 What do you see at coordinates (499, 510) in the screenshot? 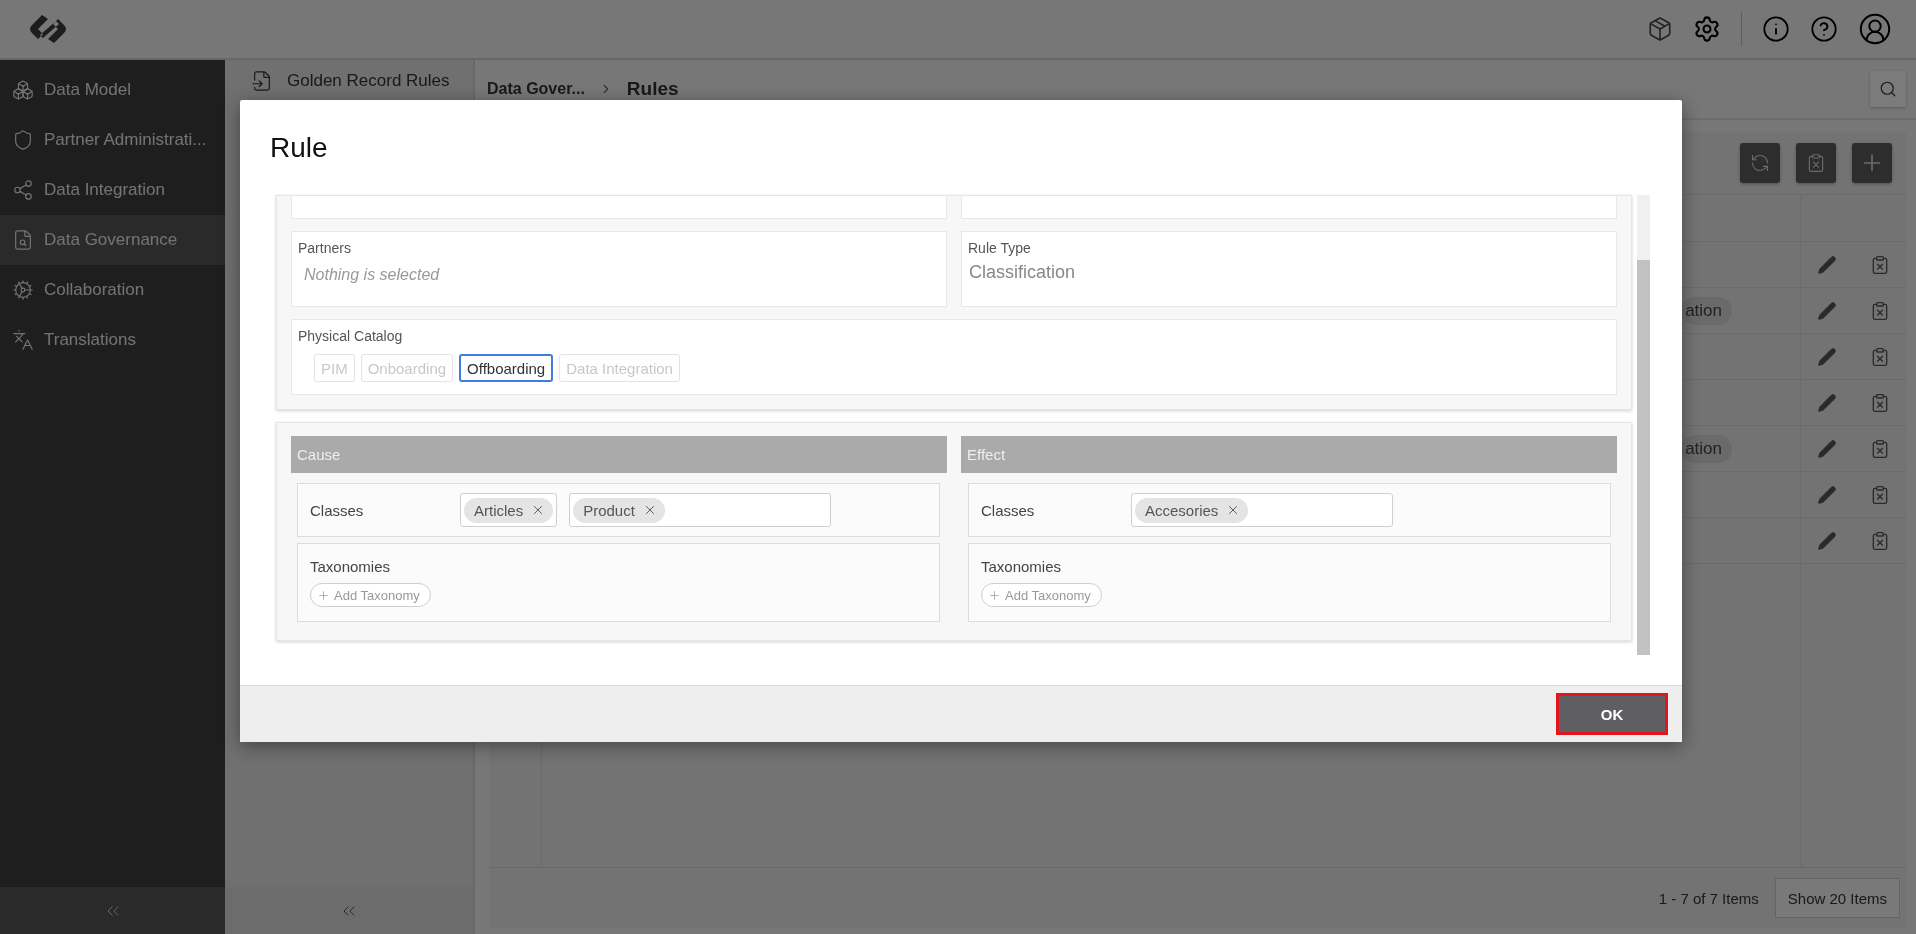
I see `chip-label: Articles` at bounding box center [499, 510].